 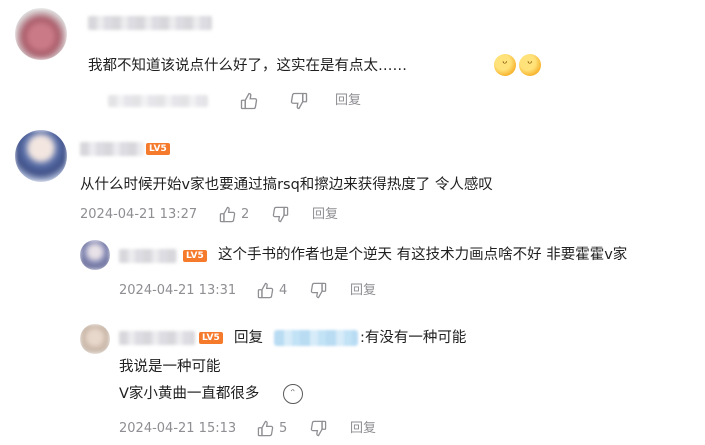 What do you see at coordinates (423, 255) in the screenshot?
I see `reply-text: 这个手书的作者也是个逆天 有这技术力画点啥不好 非要霍霍v家` at bounding box center [423, 255].